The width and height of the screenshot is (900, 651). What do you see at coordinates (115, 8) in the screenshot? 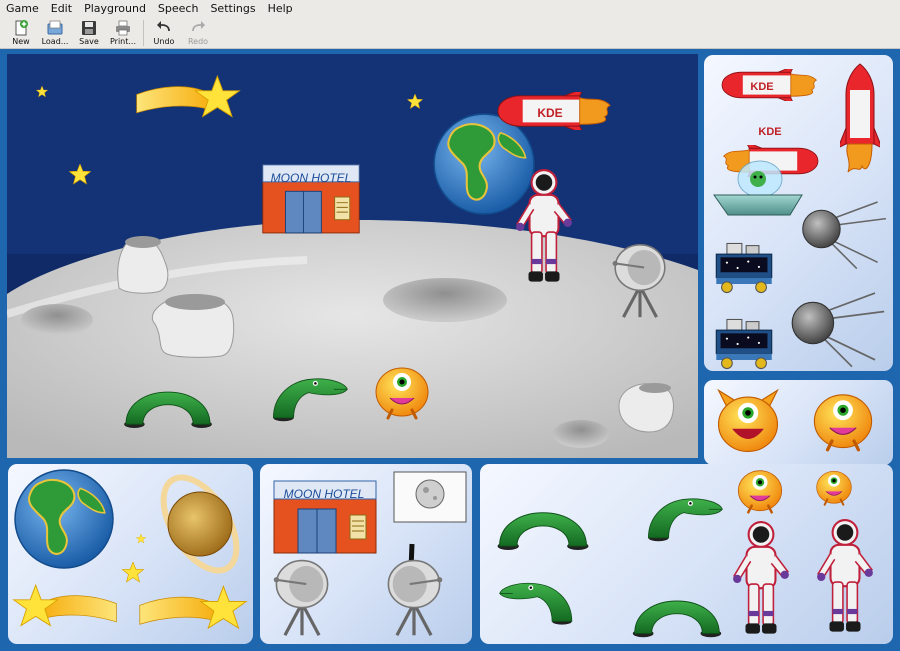
I see `menu-playground: Playground` at bounding box center [115, 8].